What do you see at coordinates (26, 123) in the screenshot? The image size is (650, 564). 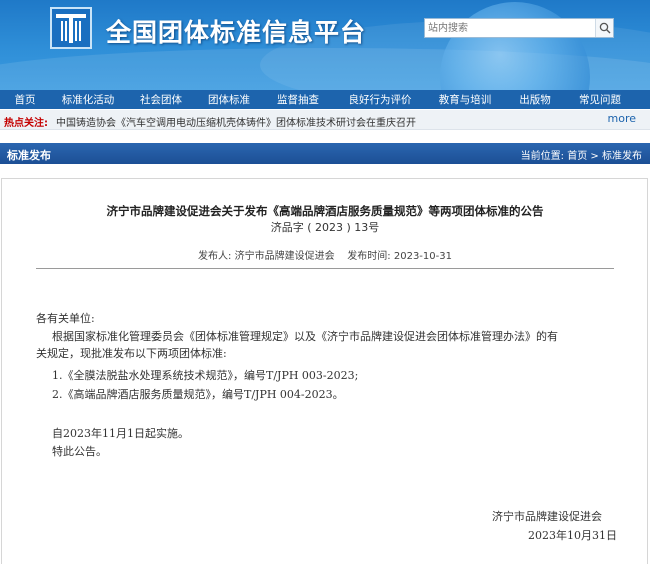 I see `hot-topics-label: 热点关注:` at bounding box center [26, 123].